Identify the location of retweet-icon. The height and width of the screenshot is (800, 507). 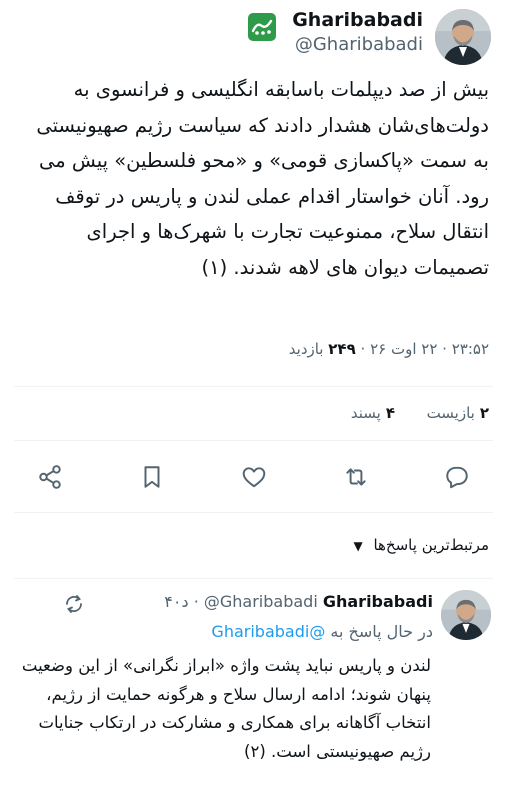
(356, 477).